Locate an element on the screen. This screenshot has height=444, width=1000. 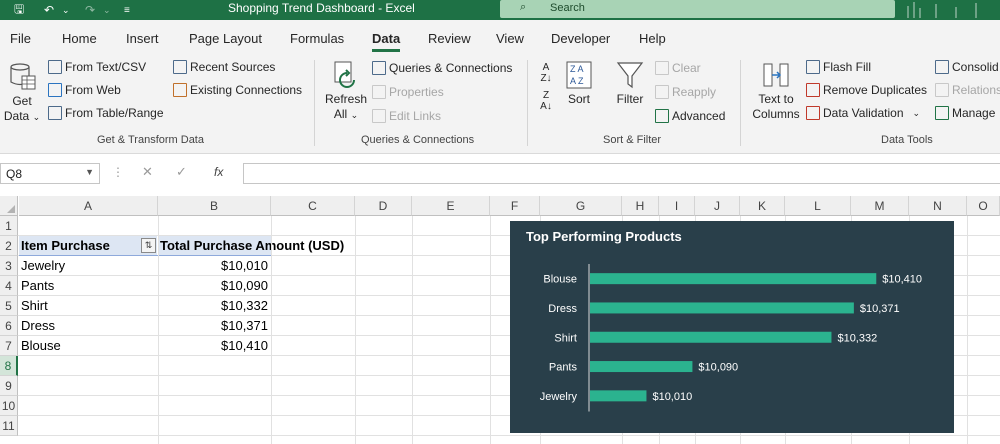
formula-input is located at coordinates (621, 173).